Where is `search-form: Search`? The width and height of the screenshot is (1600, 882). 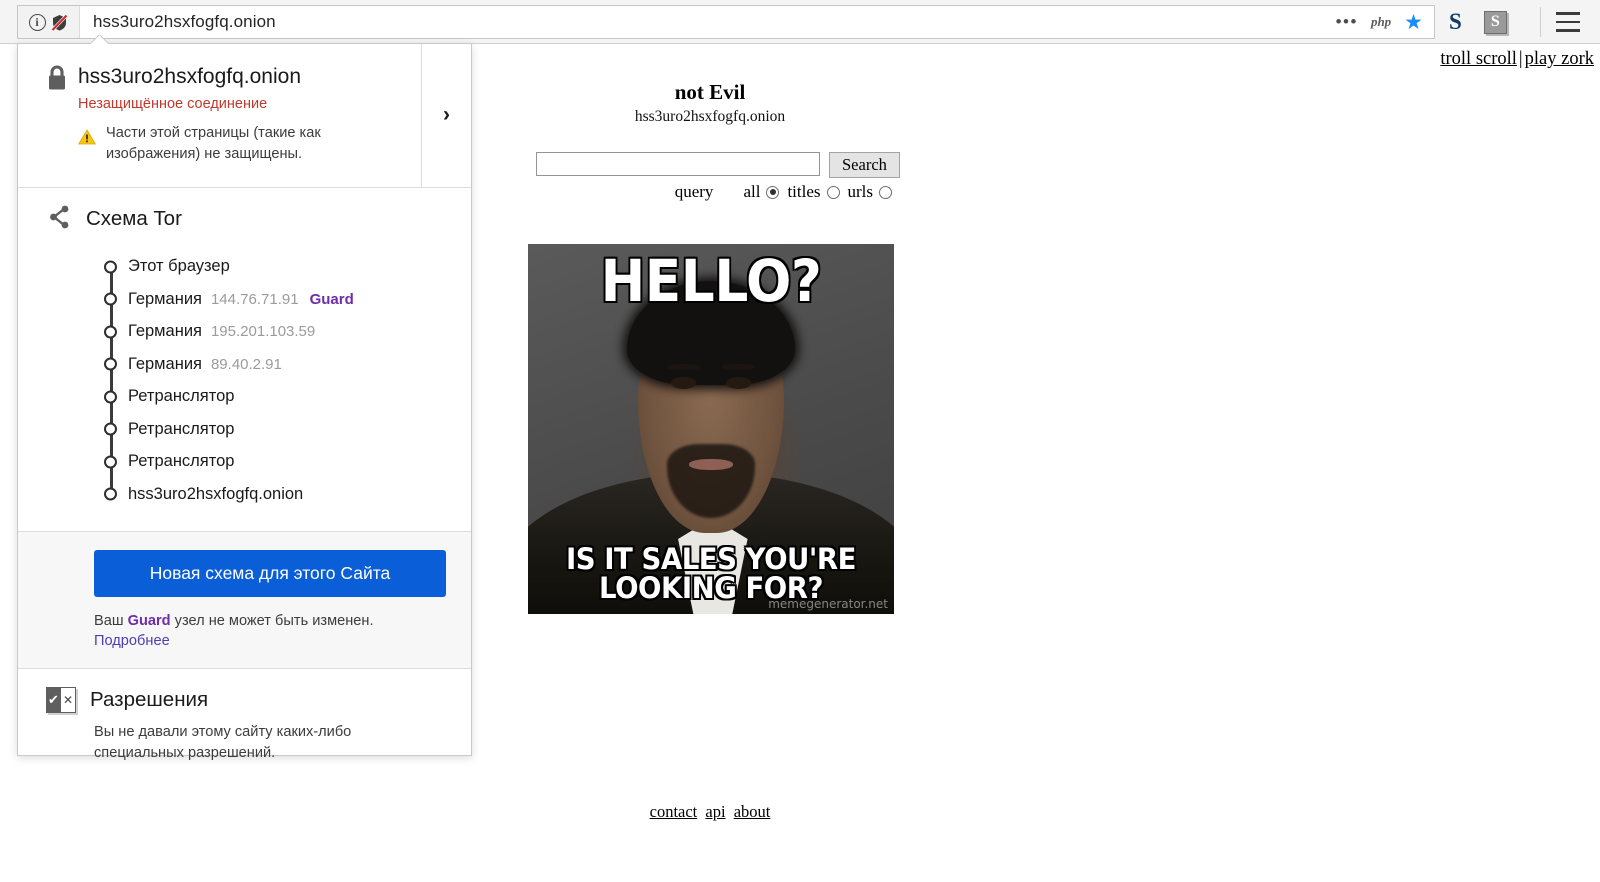 search-form: Search is located at coordinates (718, 165).